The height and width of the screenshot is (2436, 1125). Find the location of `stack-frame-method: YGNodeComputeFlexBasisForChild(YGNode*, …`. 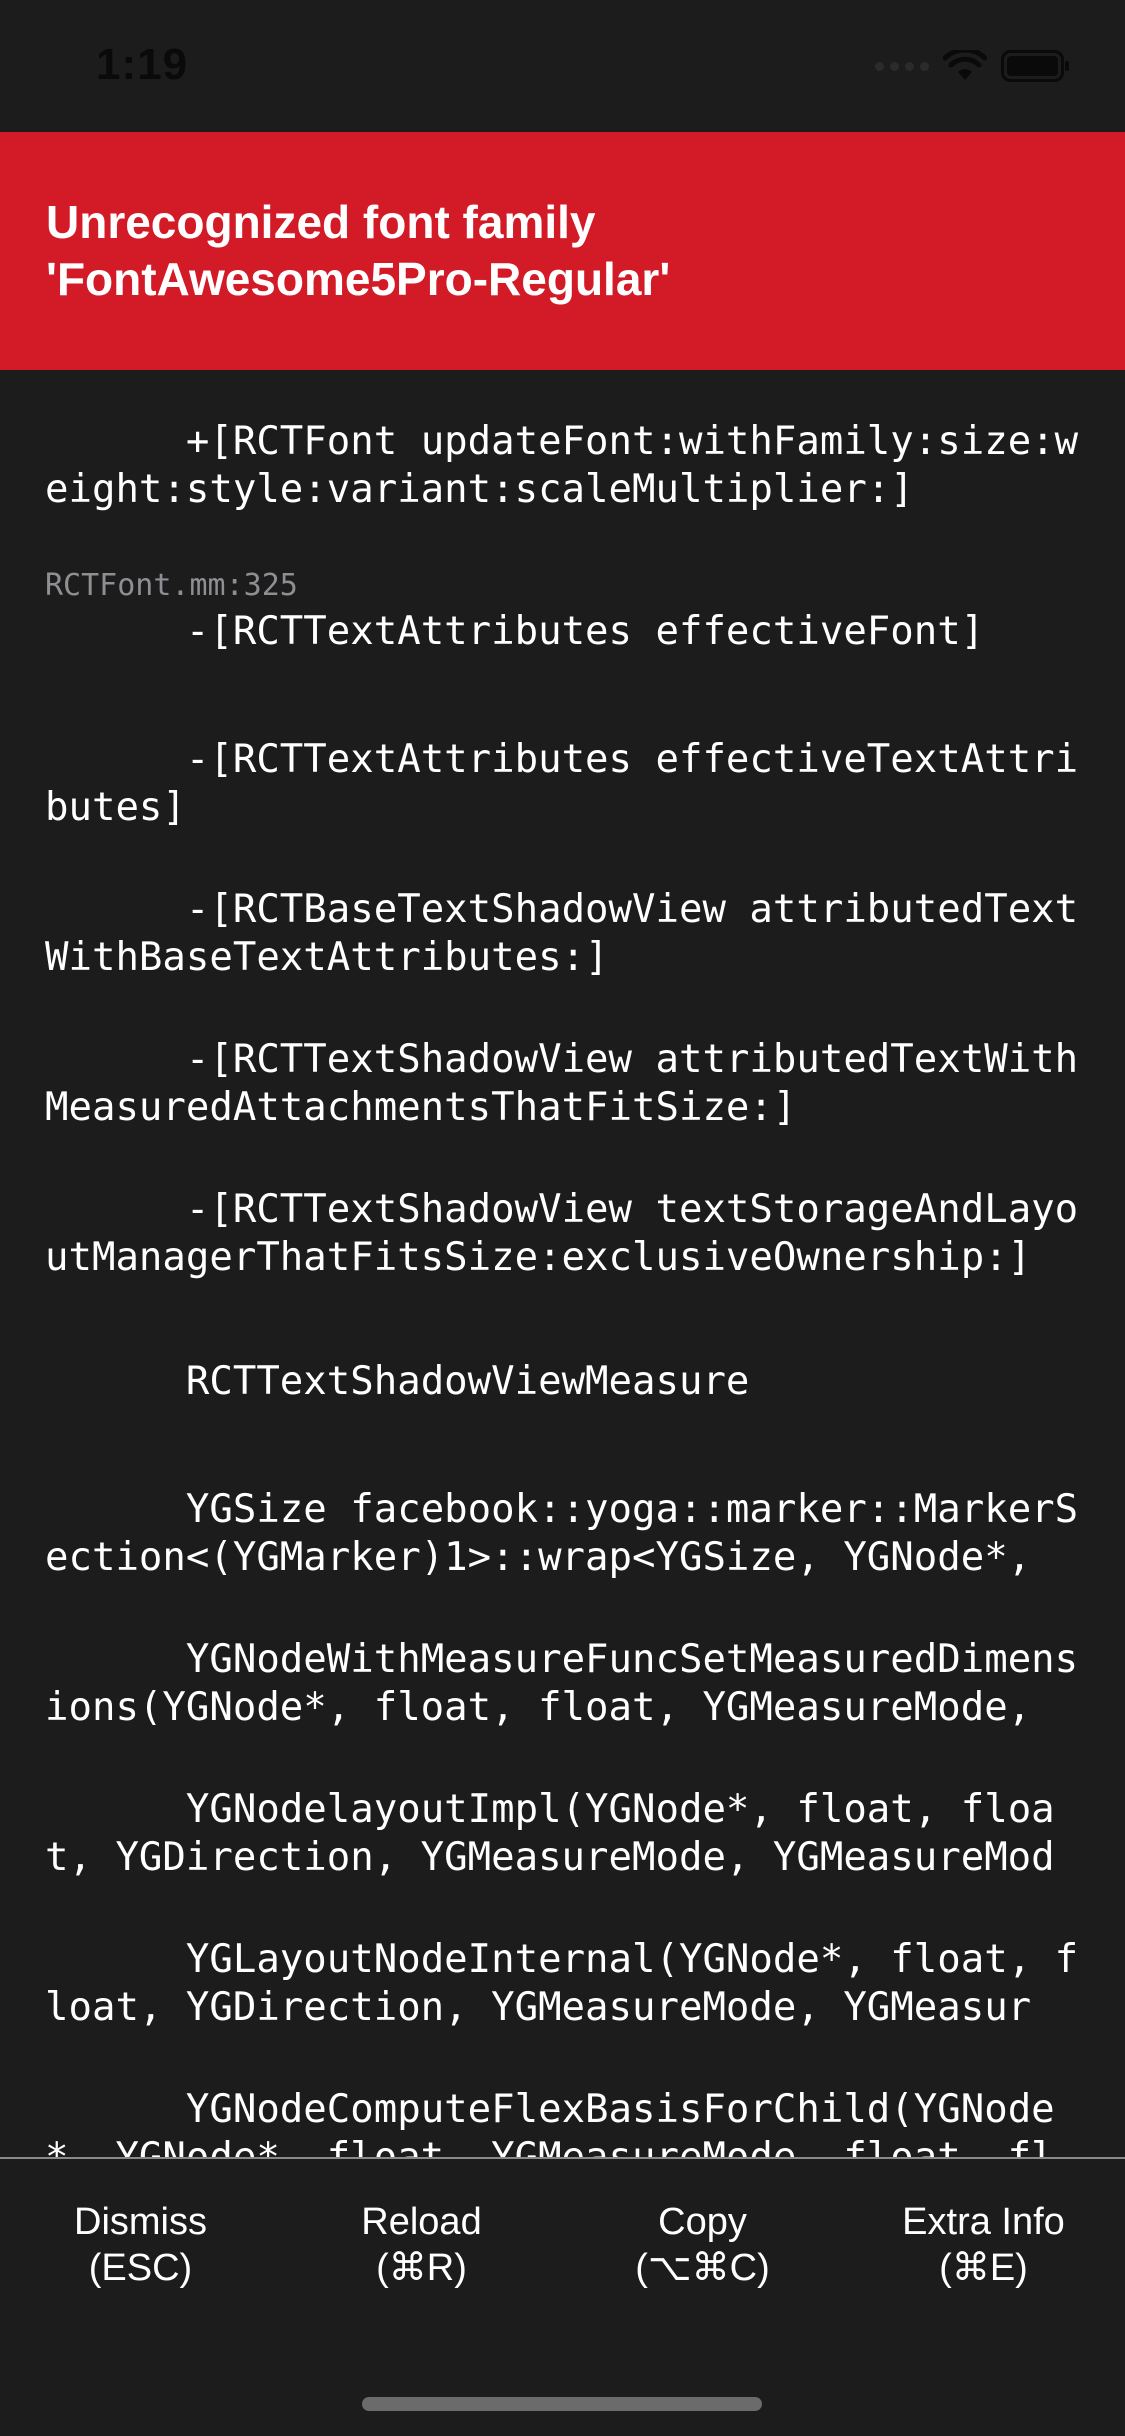

stack-frame-method: YGNodeComputeFlexBasisForChild(YGNode*, … is located at coordinates (550, 2122).